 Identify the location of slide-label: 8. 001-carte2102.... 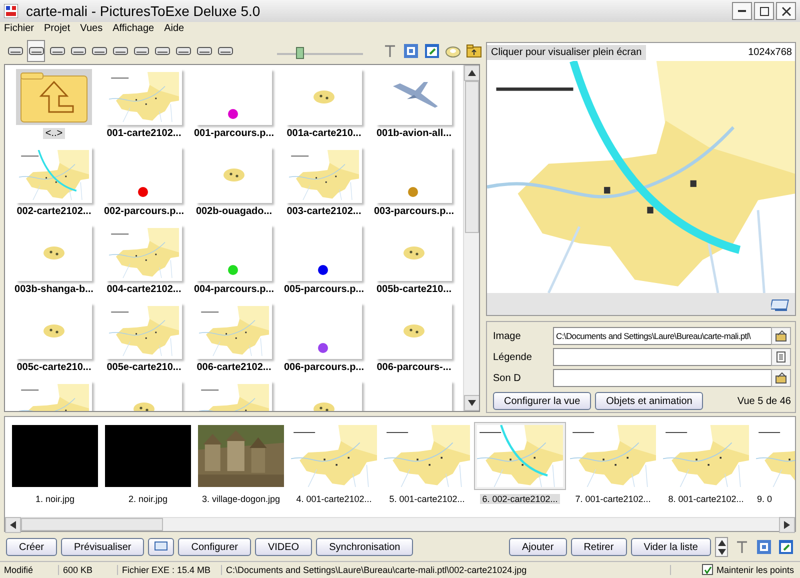
(706, 499).